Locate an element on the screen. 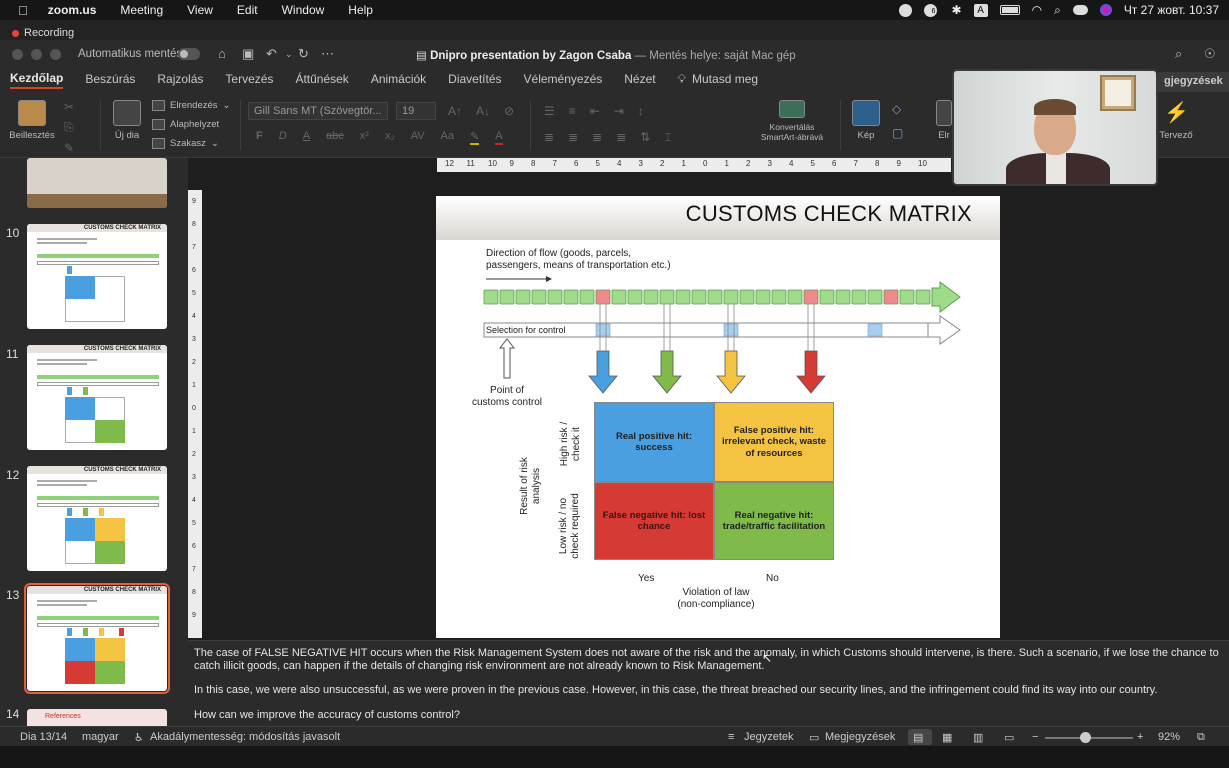 This screenshot has height=768, width=1229. home-icon: ⌂ is located at coordinates (222, 53).